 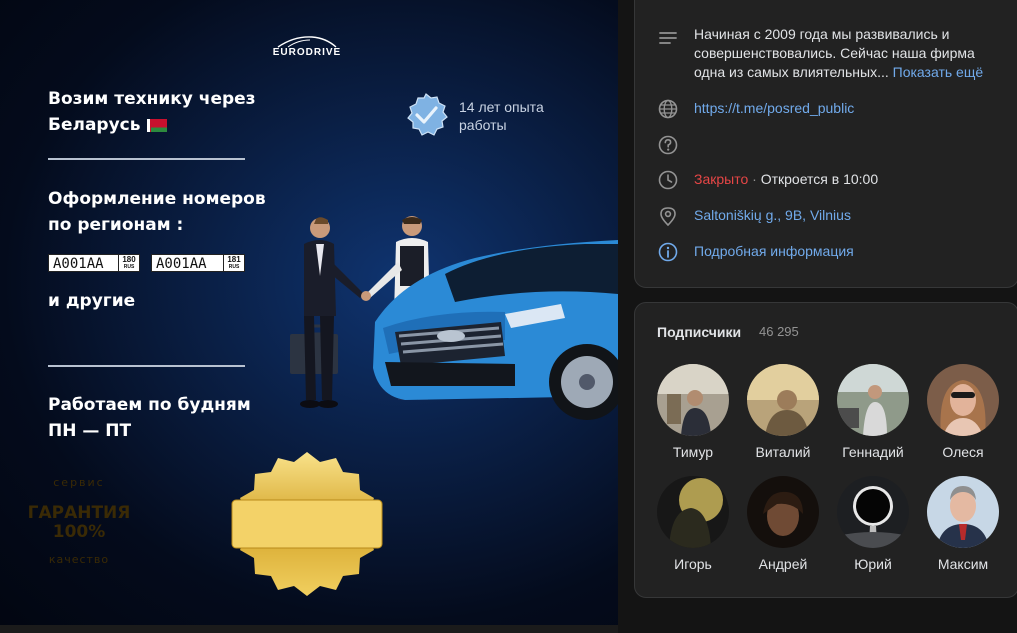 What do you see at coordinates (721, 179) in the screenshot?
I see `closed-status: Закрыто` at bounding box center [721, 179].